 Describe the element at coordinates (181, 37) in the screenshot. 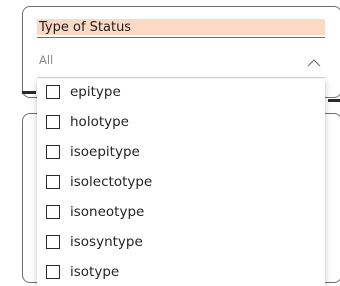

I see `slicer-title-underline` at that location.